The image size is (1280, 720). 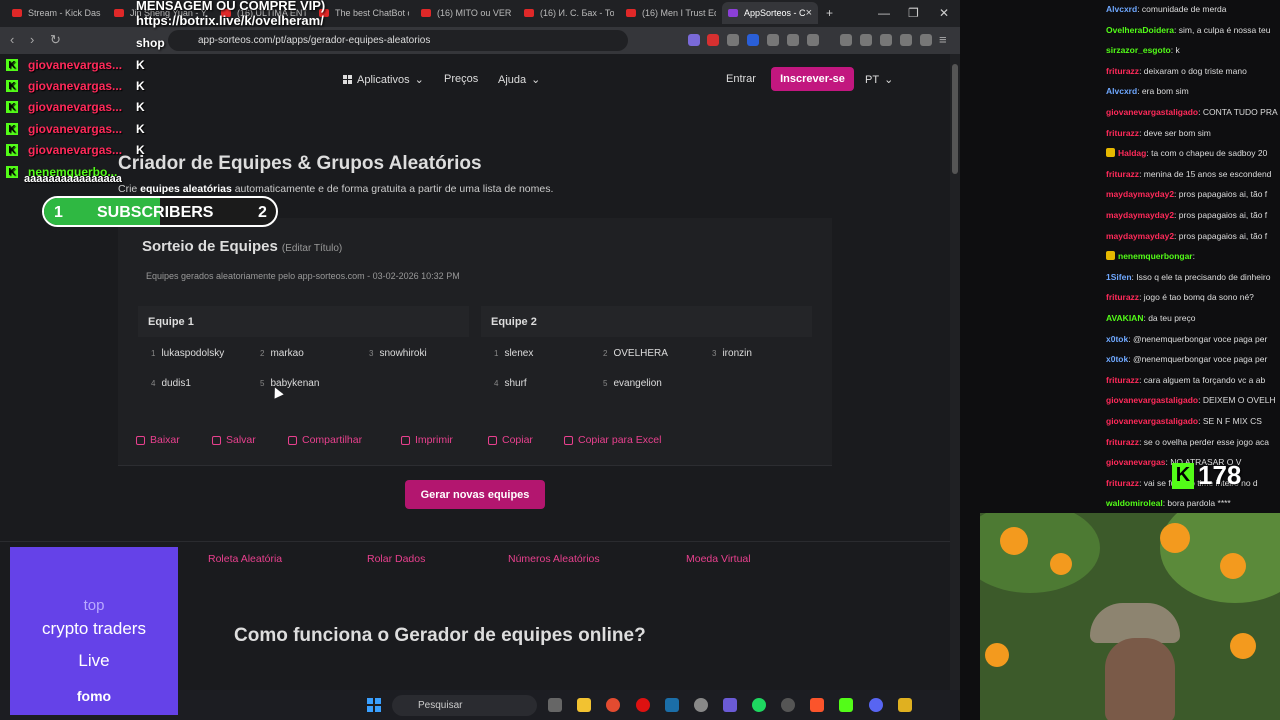 What do you see at coordinates (32, 39) in the screenshot?
I see `forward-icon: ›` at bounding box center [32, 39].